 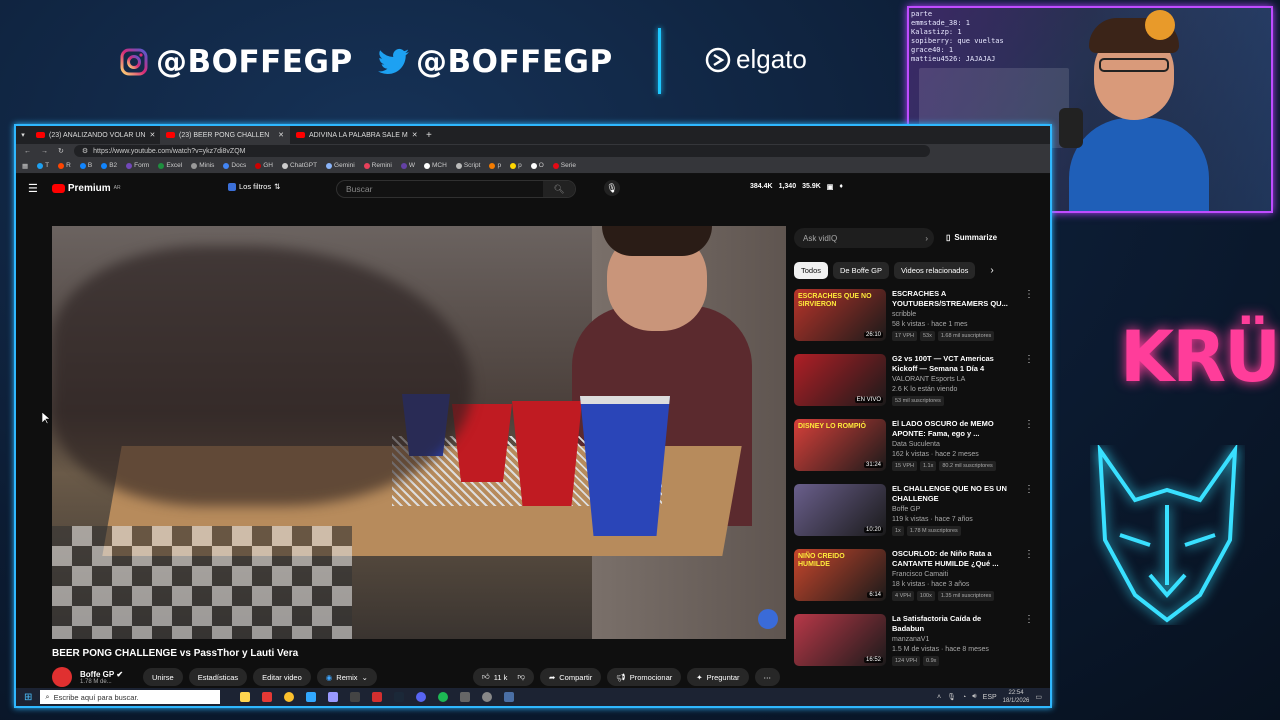 I want to click on recommendation-channel: manzanaV1, so click(x=951, y=640).